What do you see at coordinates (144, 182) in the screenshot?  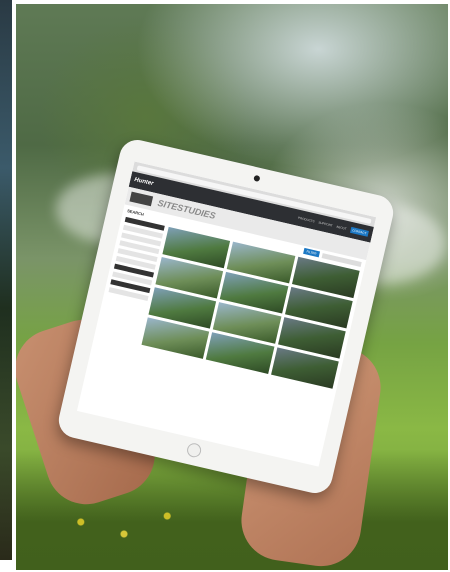 I see `site-logo: Hunter` at bounding box center [144, 182].